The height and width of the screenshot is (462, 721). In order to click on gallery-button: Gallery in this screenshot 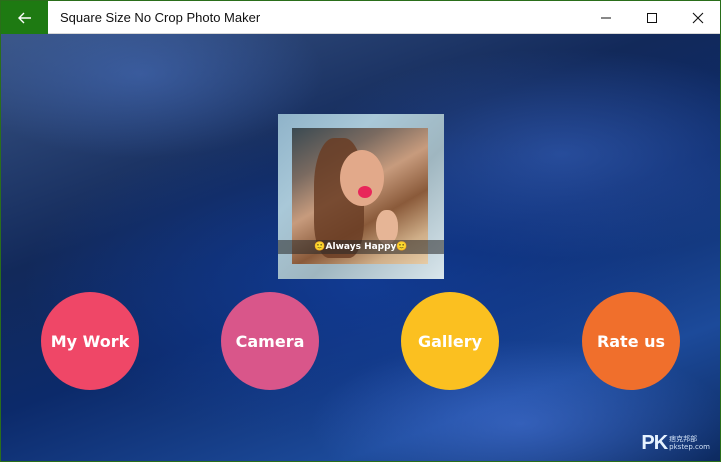, I will do `click(450, 341)`.